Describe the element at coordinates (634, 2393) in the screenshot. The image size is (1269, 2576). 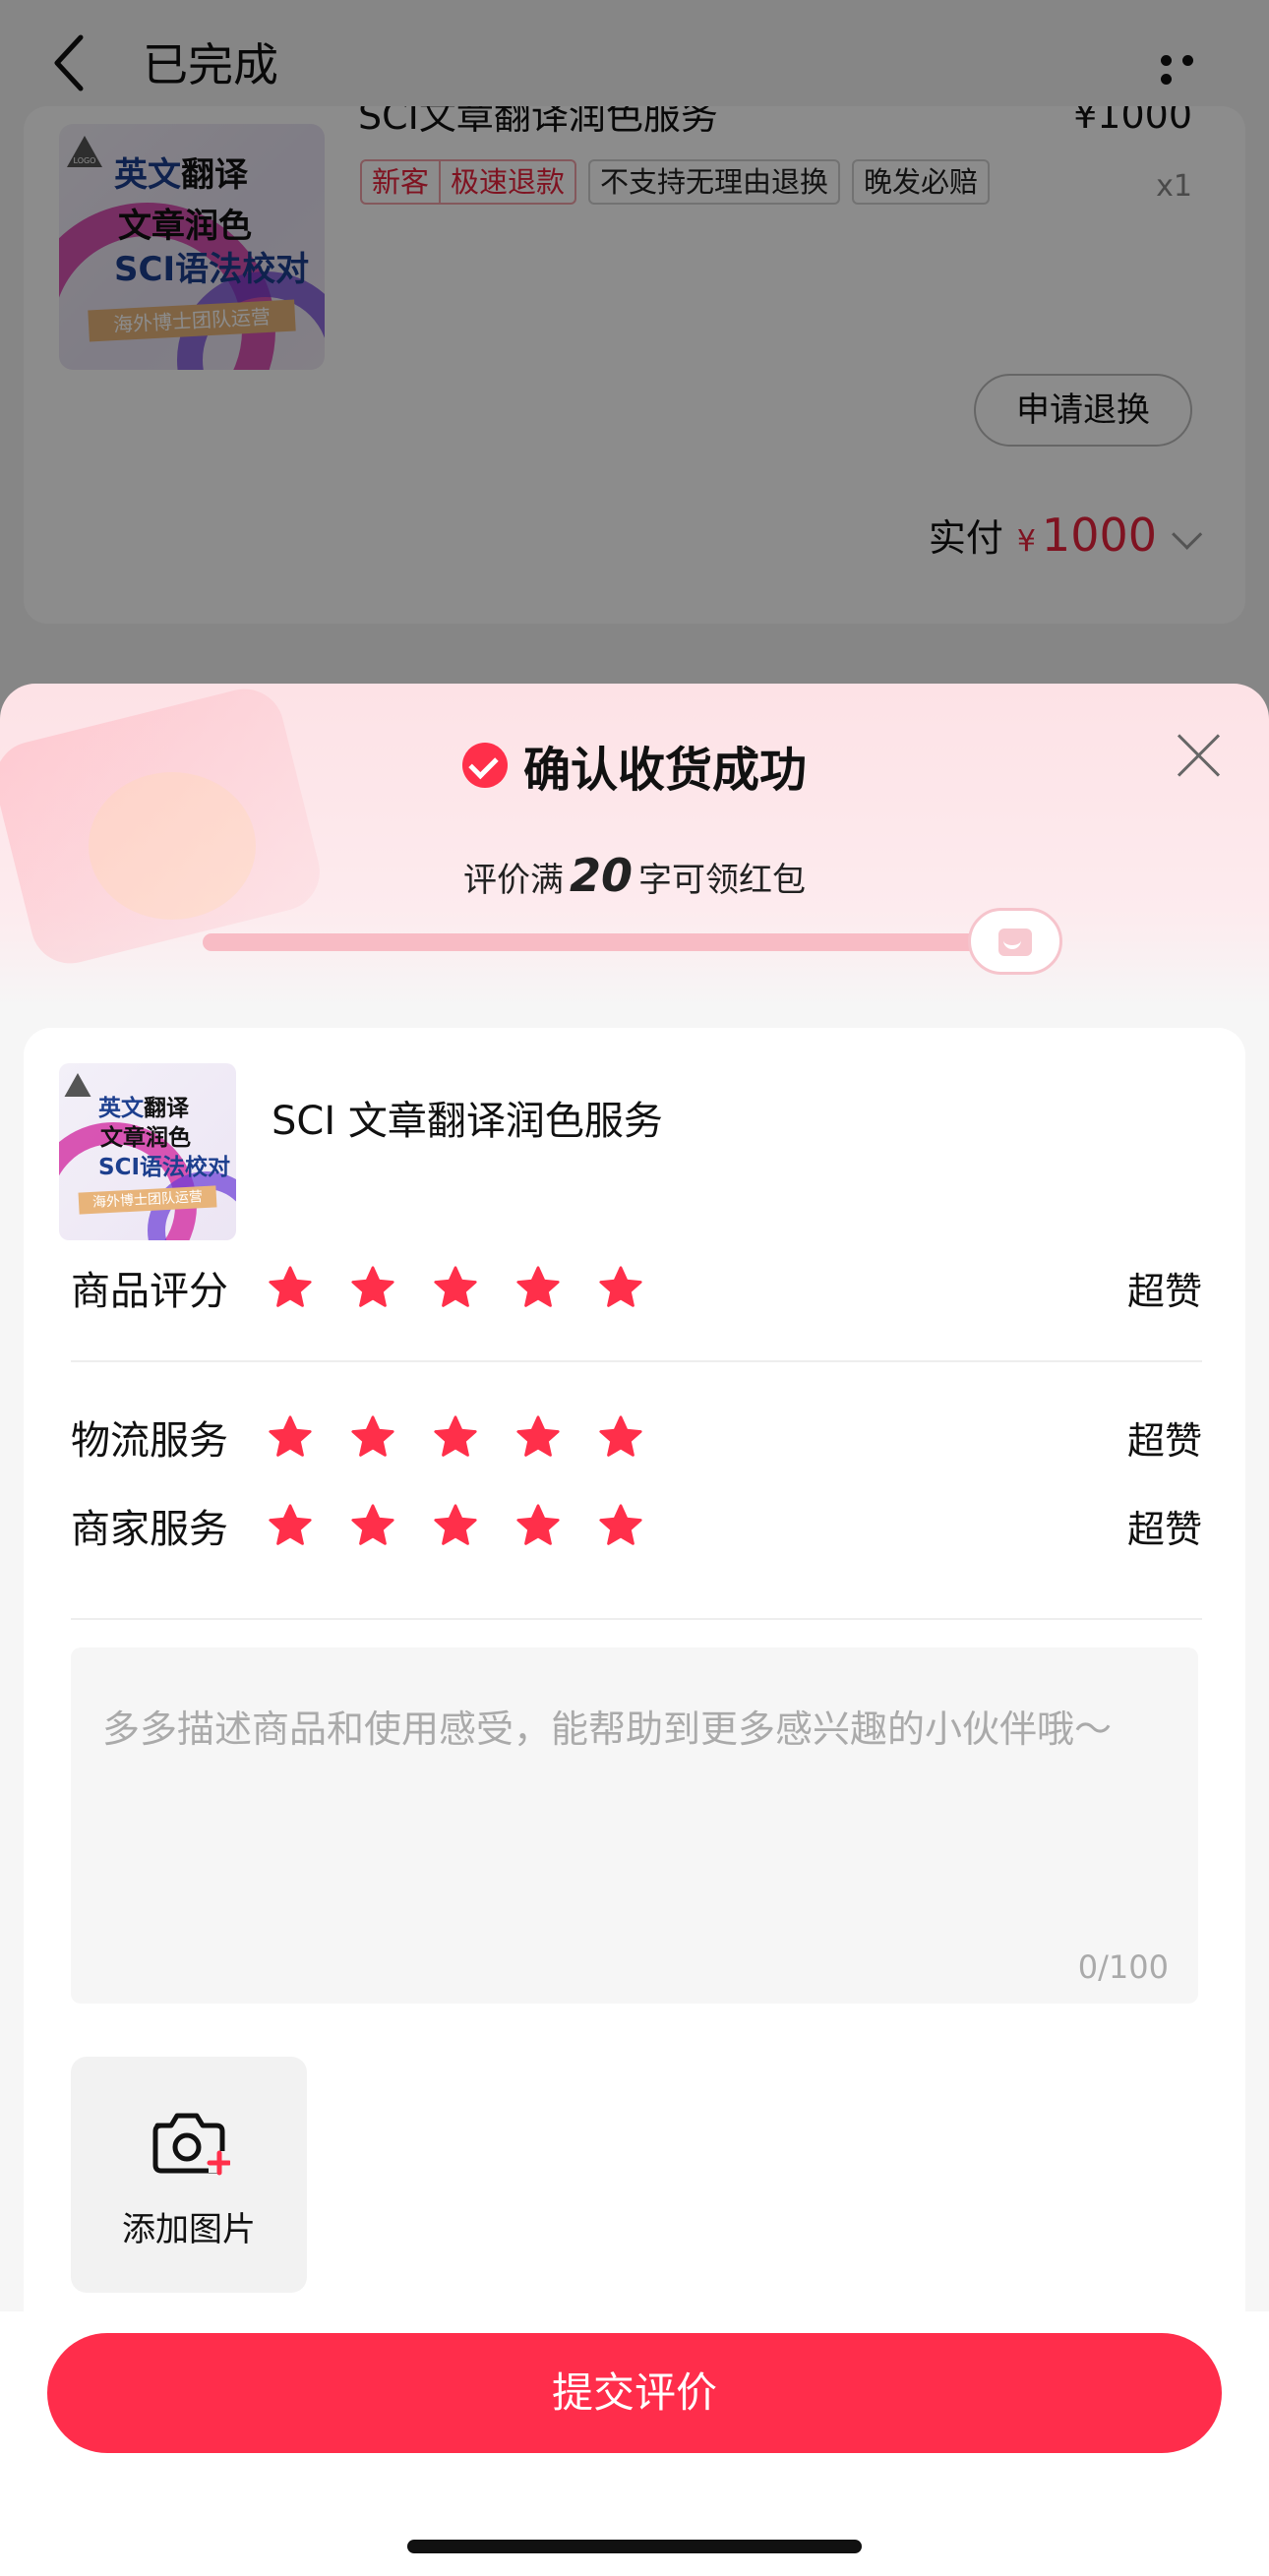
I see `submit-review-button: 提交评价` at that location.